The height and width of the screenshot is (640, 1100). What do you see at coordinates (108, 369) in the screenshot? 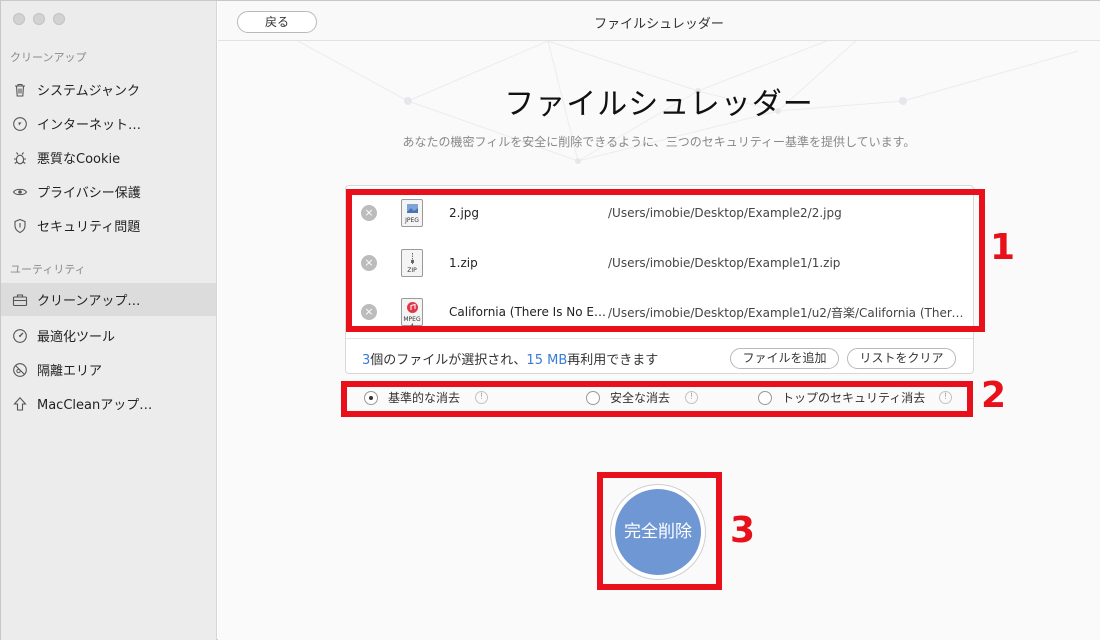
I see `sidebar-item-quarantine: 隔離エリア` at bounding box center [108, 369].